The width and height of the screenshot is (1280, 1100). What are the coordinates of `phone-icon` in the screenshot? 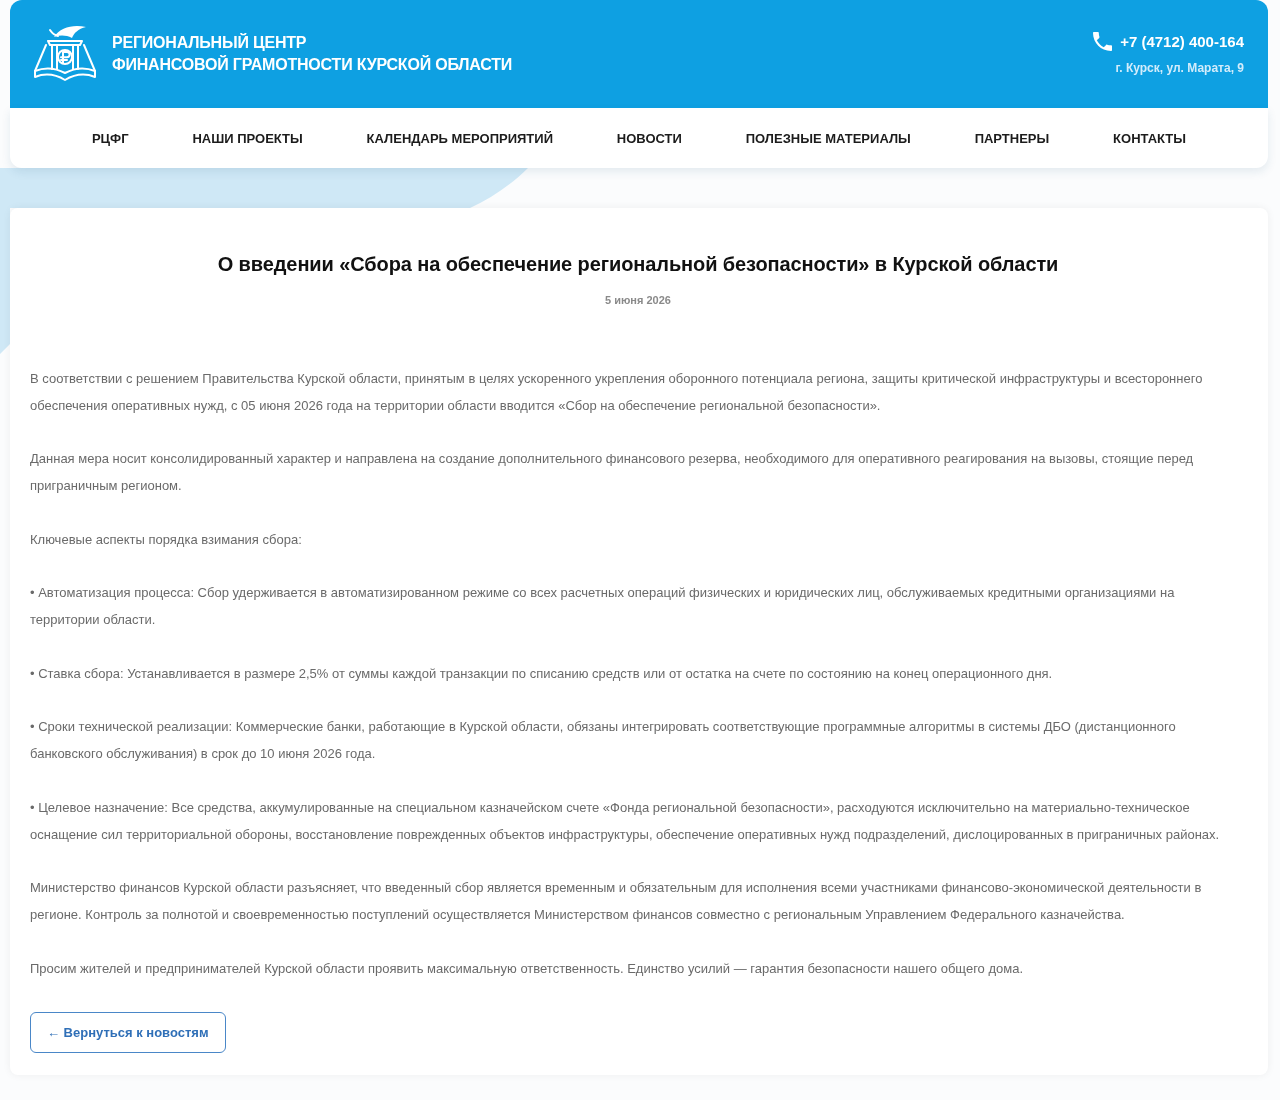 It's located at (1103, 41).